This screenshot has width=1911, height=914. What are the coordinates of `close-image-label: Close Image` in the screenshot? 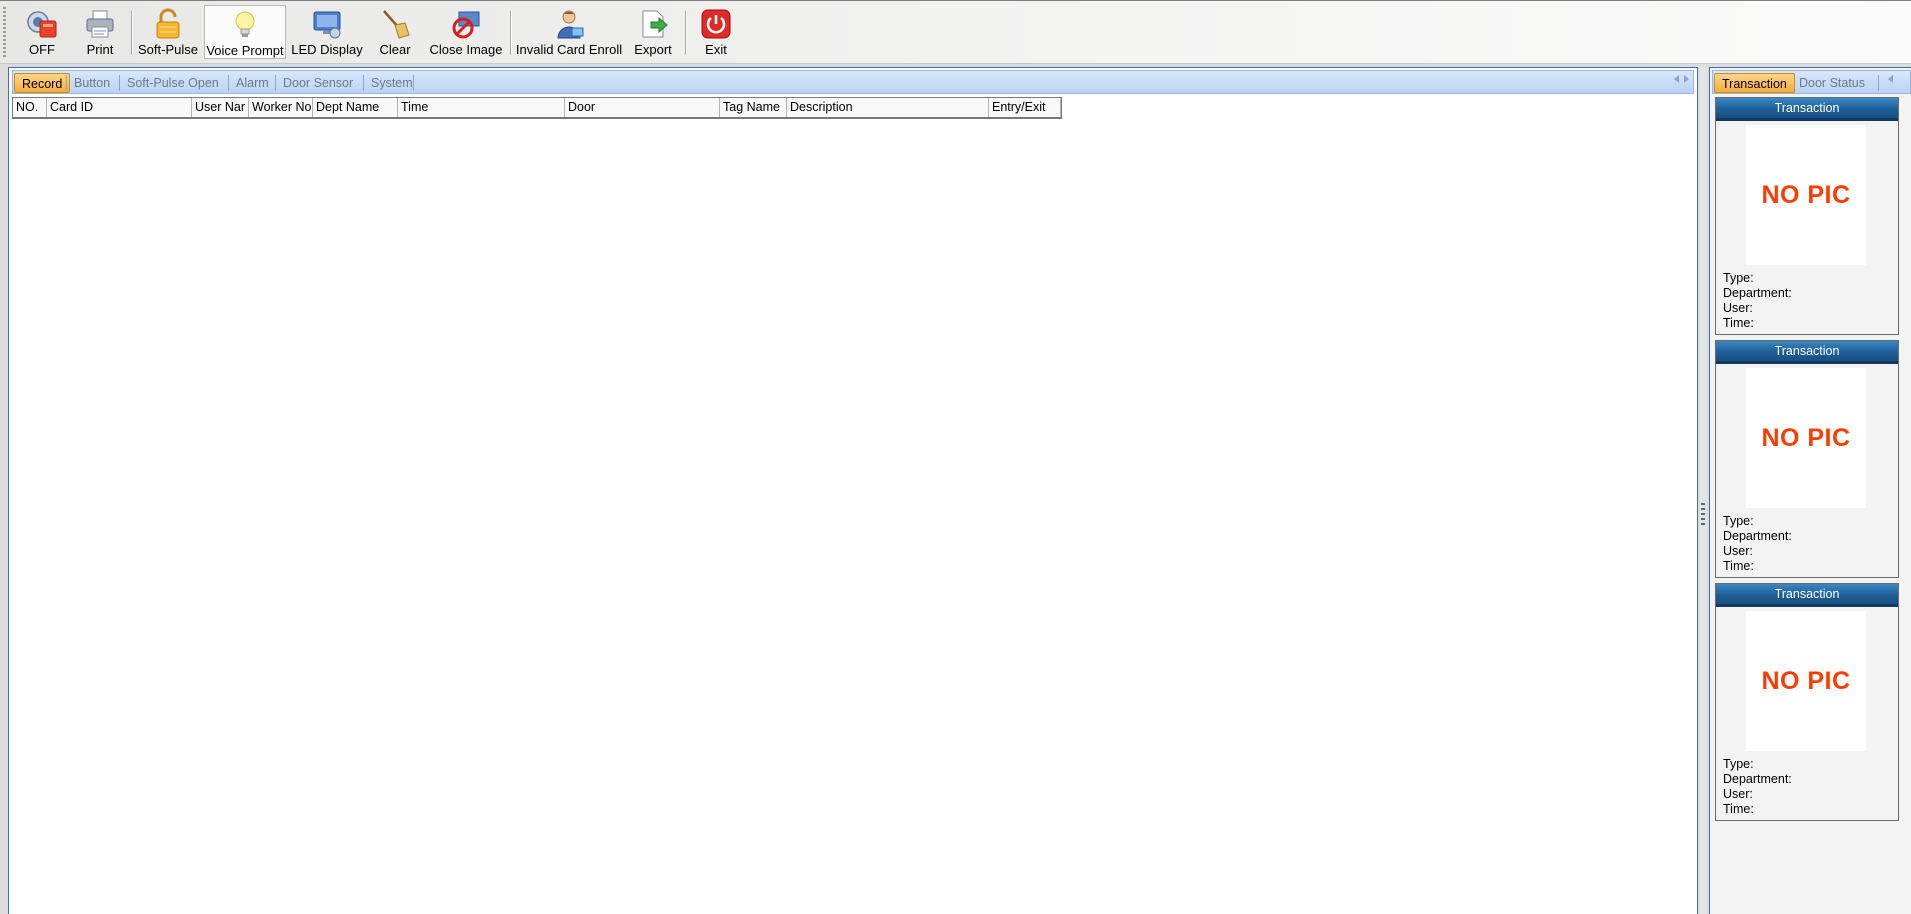 It's located at (466, 49).